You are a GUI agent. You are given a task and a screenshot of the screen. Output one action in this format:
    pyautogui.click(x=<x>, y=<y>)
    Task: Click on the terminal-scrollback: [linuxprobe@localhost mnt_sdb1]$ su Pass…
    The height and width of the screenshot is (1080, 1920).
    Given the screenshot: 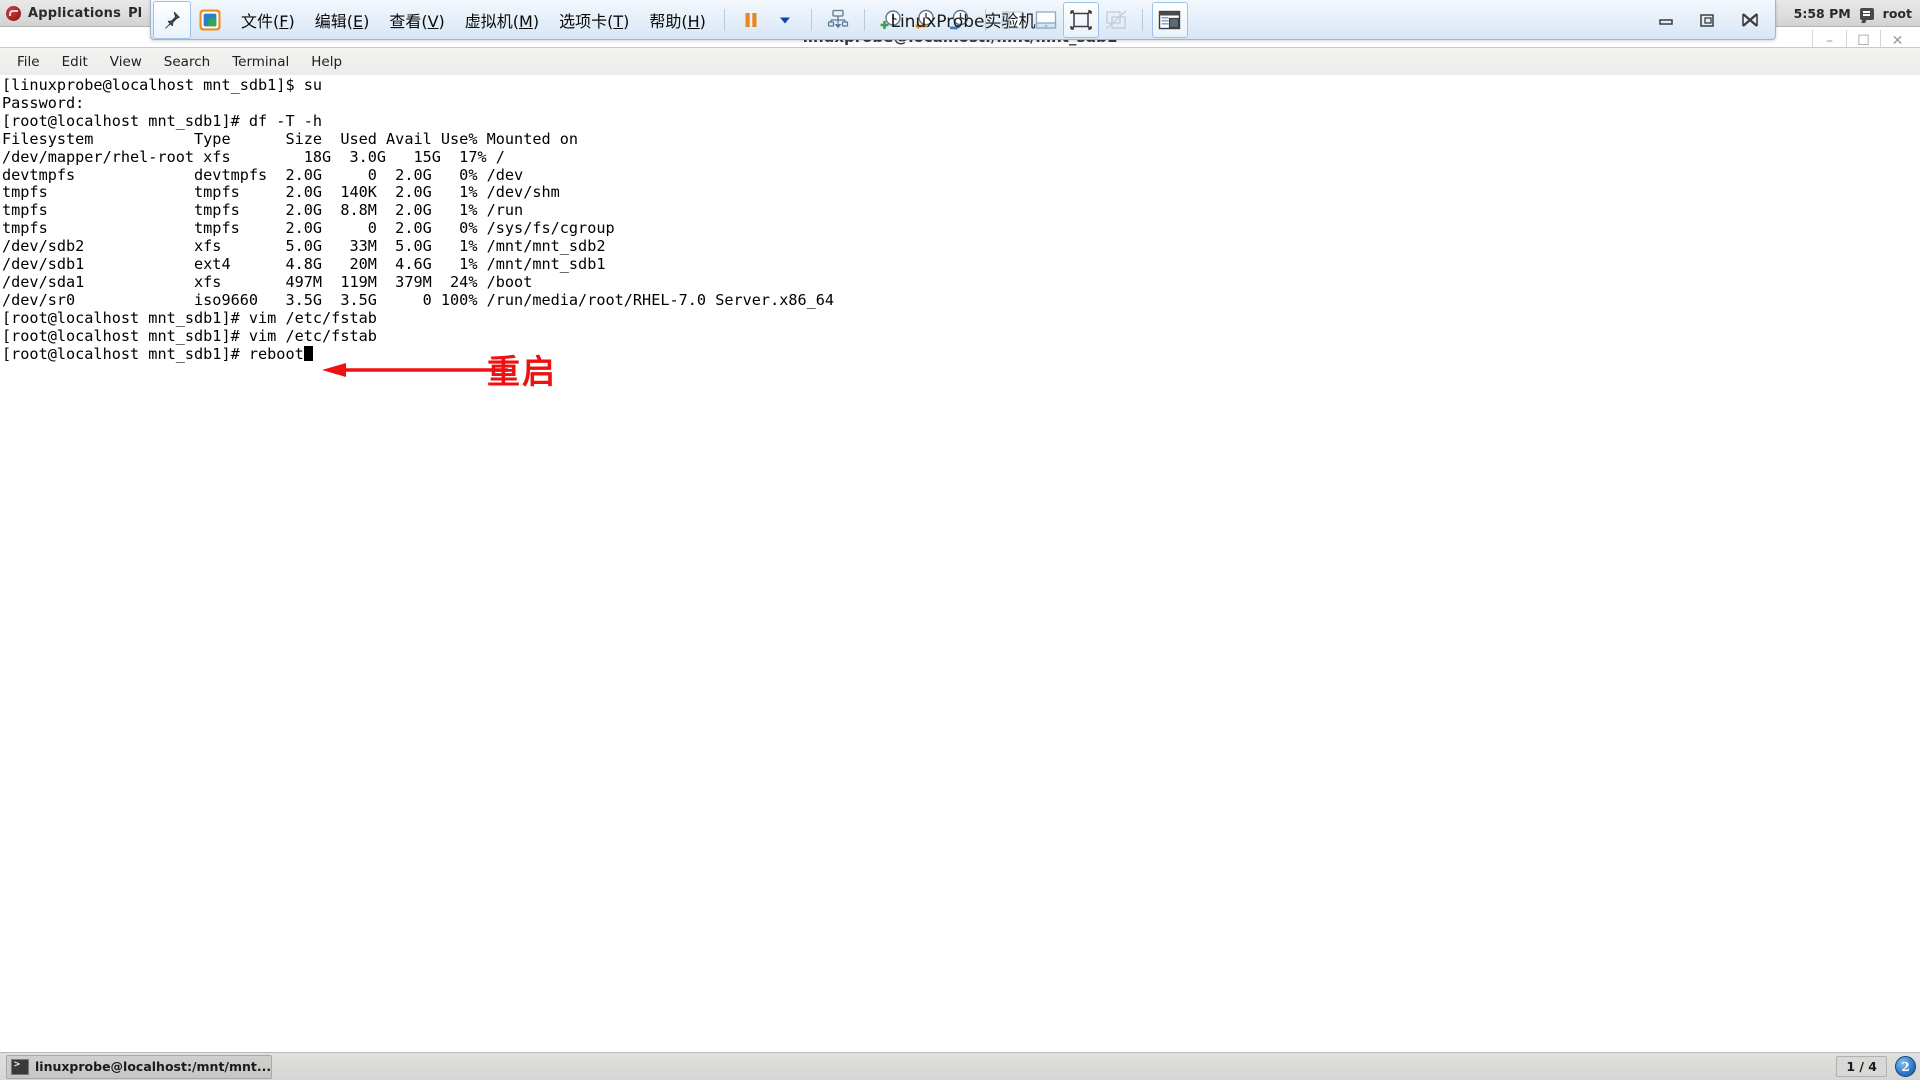 What is the action you would take?
    pyautogui.click(x=418, y=210)
    